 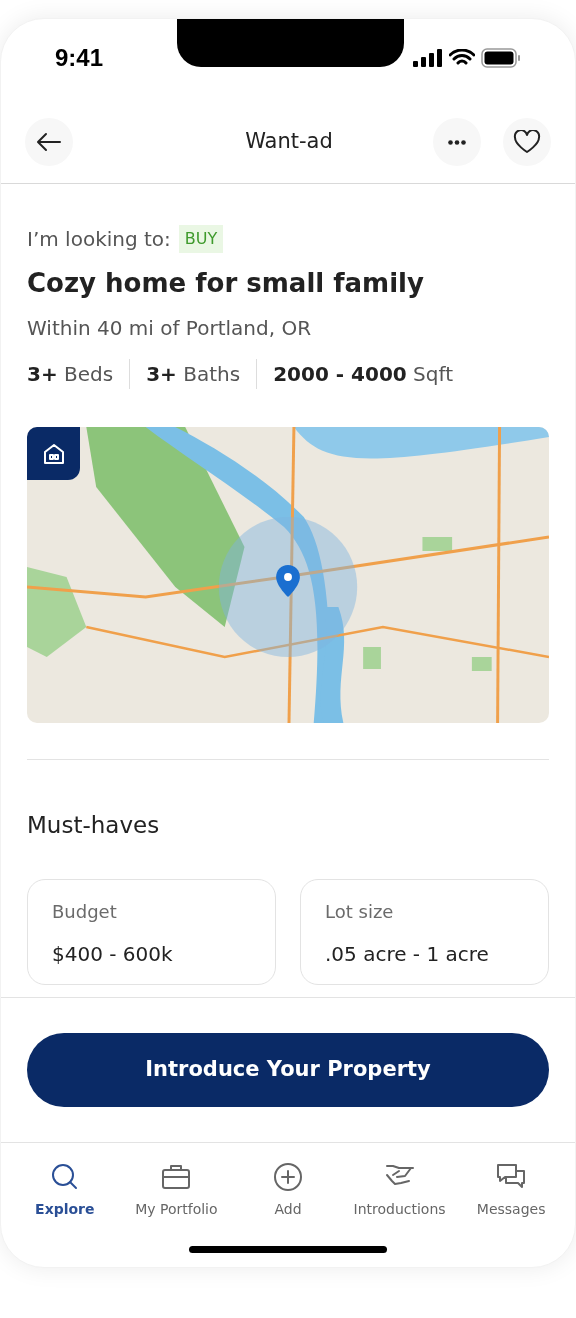 I want to click on more-icon, so click(x=457, y=142).